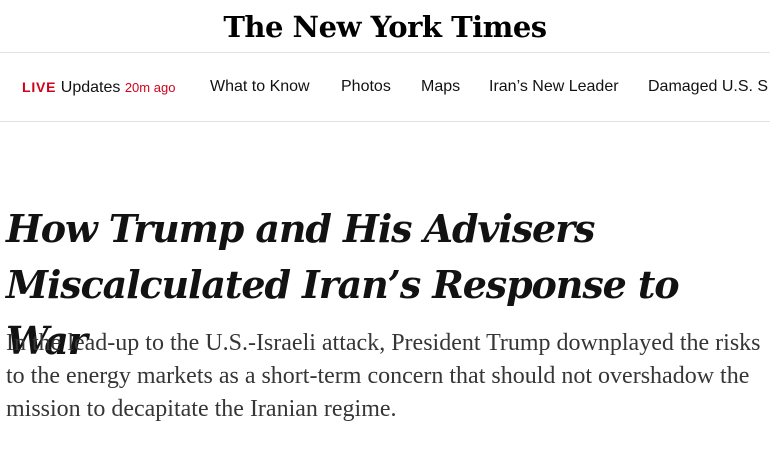 The width and height of the screenshot is (770, 476). Describe the element at coordinates (260, 87) in the screenshot. I see `nav-item-what-to-know: What to Know` at that location.